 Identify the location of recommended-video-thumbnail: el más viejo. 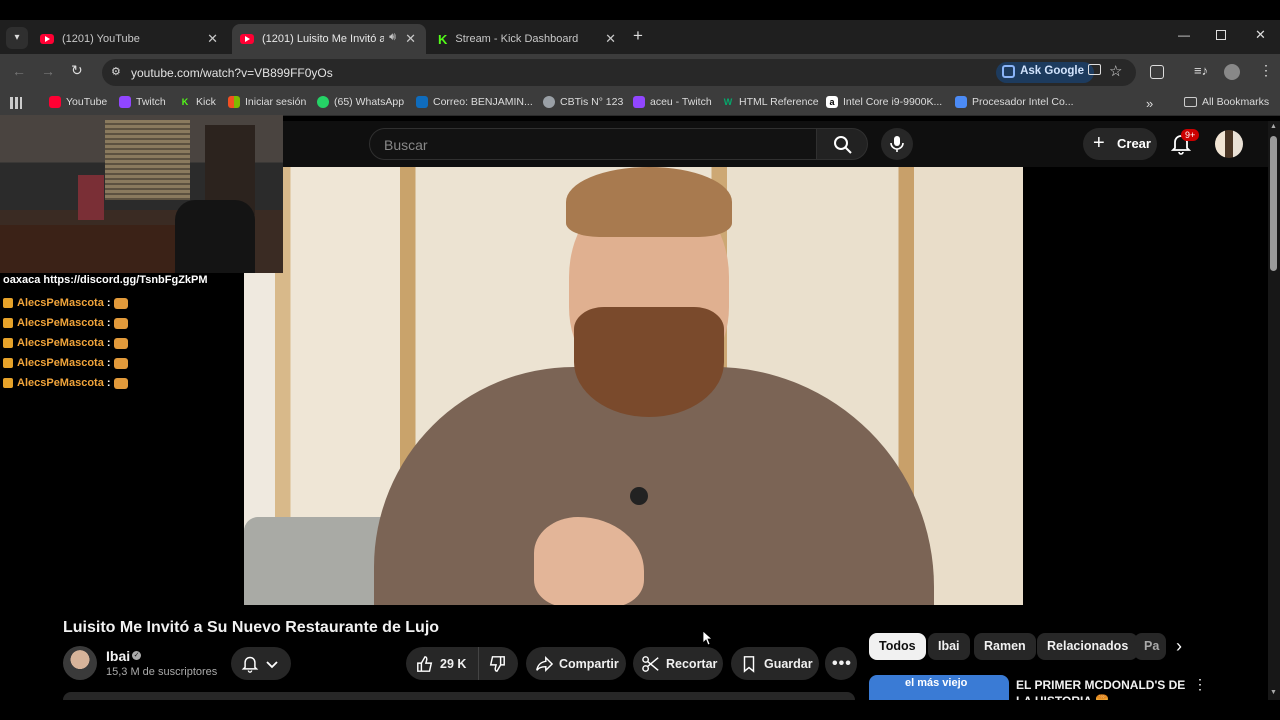
(939, 687).